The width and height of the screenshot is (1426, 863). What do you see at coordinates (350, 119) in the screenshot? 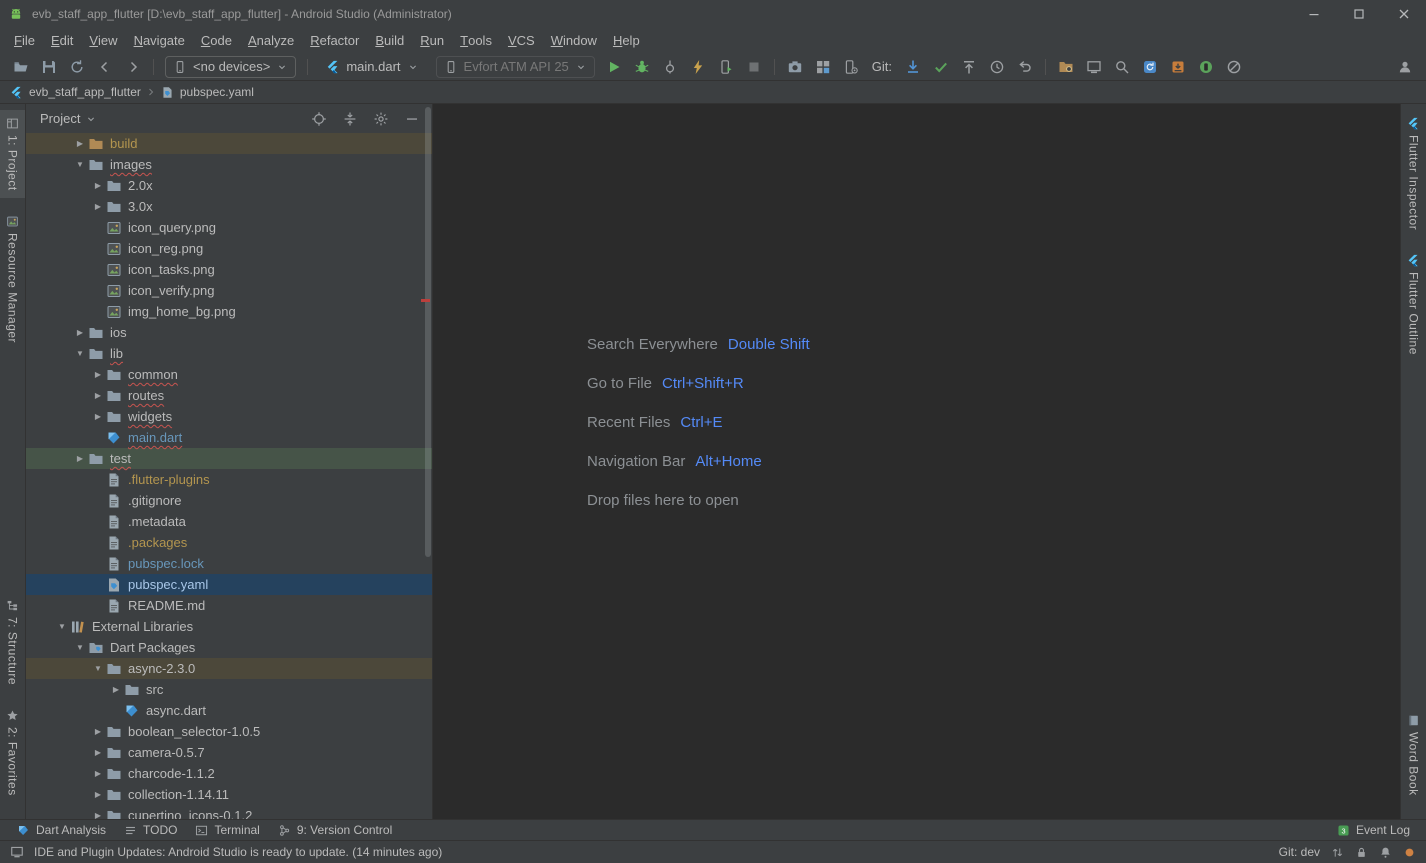
I see `collapse-all-icon` at bounding box center [350, 119].